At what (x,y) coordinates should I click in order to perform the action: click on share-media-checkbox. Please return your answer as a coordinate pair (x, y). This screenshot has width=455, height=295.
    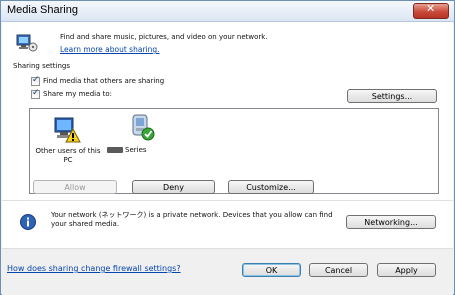
    Looking at the image, I should click on (35, 93).